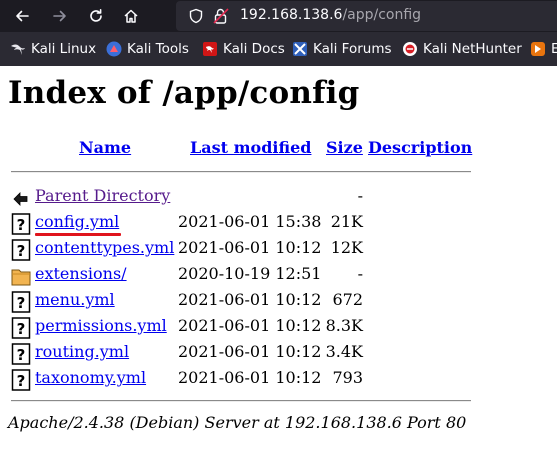 The image size is (557, 465). Describe the element at coordinates (254, 49) in the screenshot. I see `bookmark-label: Kali Docs` at that location.